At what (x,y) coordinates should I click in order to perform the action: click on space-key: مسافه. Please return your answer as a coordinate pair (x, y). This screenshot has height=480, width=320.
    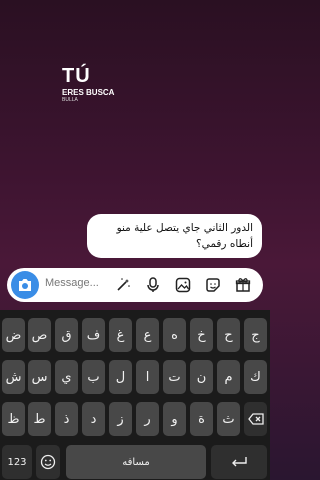
    Looking at the image, I should click on (136, 462).